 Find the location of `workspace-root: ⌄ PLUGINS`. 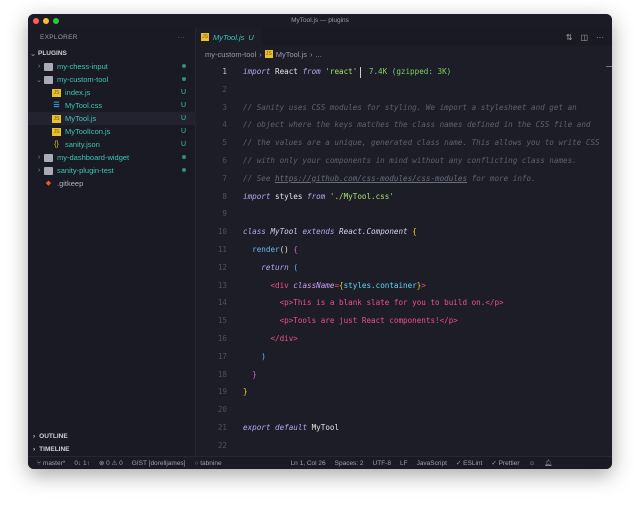

workspace-root: ⌄ PLUGINS is located at coordinates (112, 53).